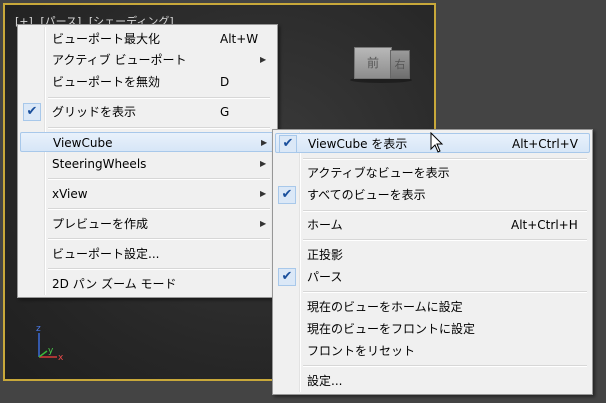  What do you see at coordinates (61, 358) in the screenshot?
I see `axis-x-label: x` at bounding box center [61, 358].